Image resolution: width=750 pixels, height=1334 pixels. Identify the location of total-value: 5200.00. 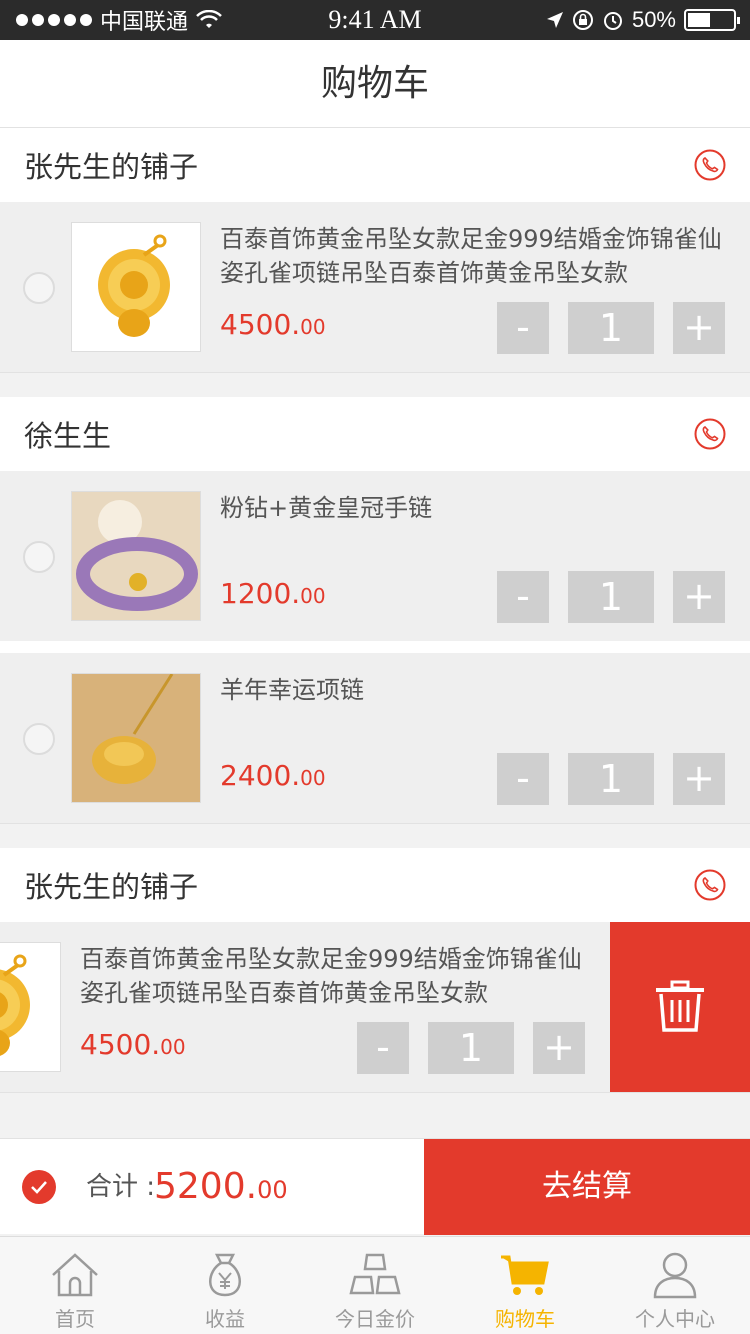
(221, 1188).